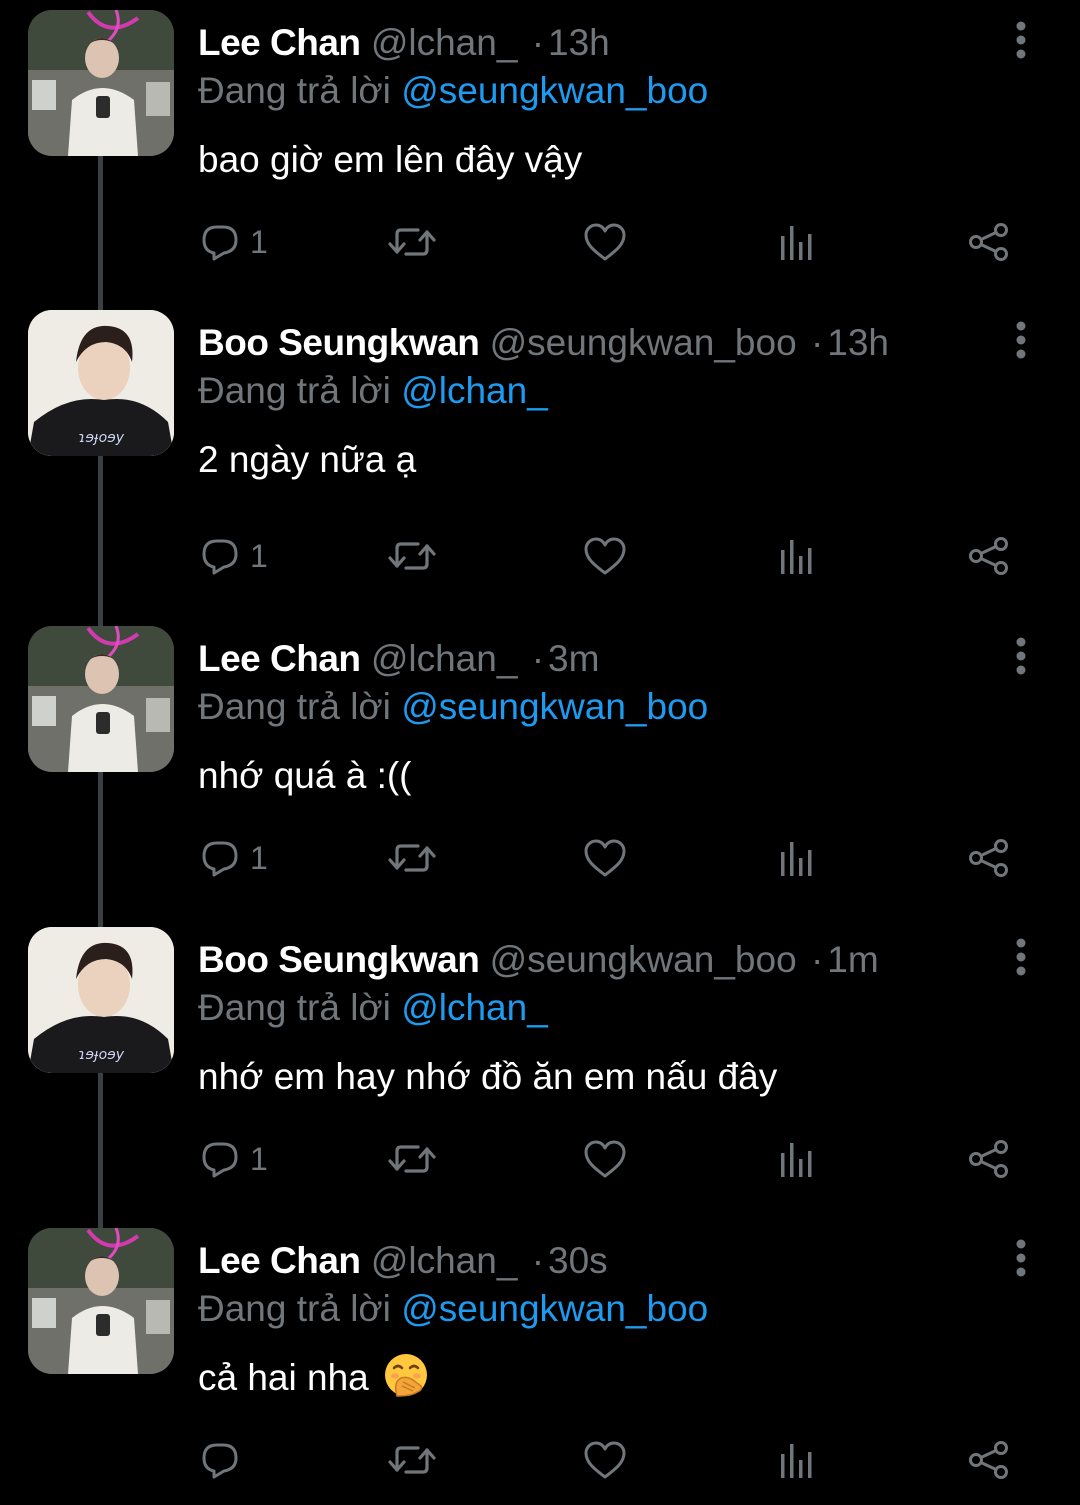 The width and height of the screenshot is (1080, 1505). I want to click on action-bar, so click(540, 1460).